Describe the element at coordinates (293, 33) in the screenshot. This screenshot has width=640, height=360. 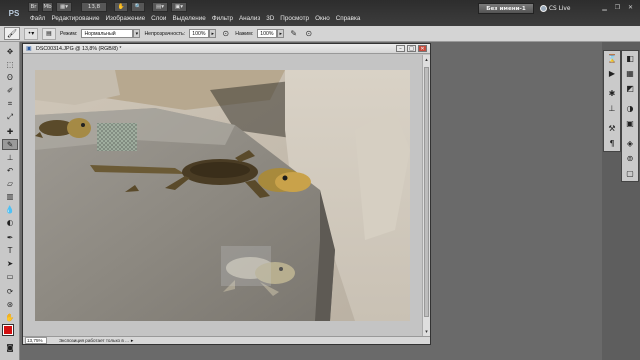
I see `airbrush-icon: ✎` at that location.